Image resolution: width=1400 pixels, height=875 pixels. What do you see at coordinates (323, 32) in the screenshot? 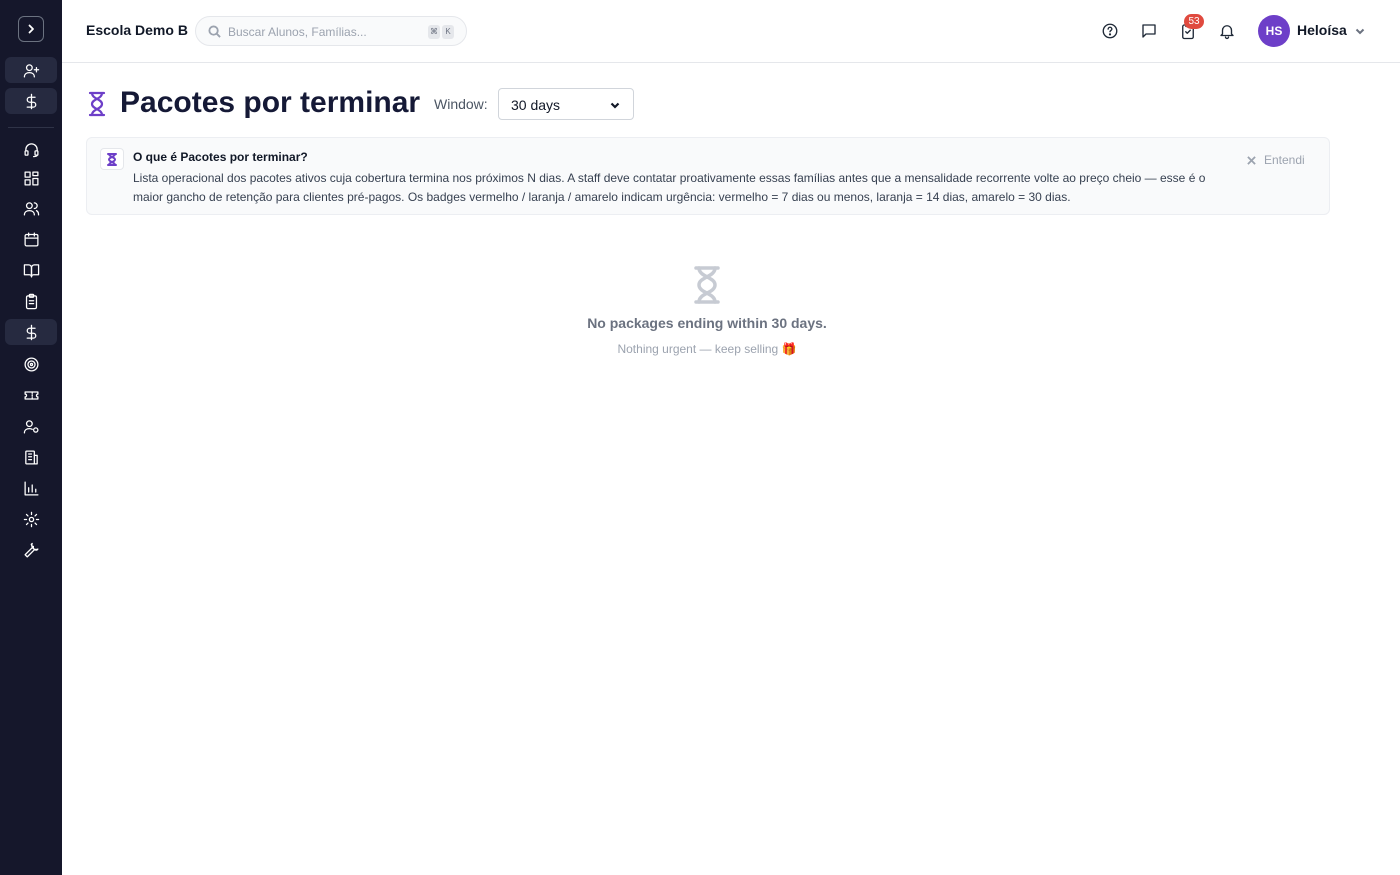
I see `search-input` at bounding box center [323, 32].